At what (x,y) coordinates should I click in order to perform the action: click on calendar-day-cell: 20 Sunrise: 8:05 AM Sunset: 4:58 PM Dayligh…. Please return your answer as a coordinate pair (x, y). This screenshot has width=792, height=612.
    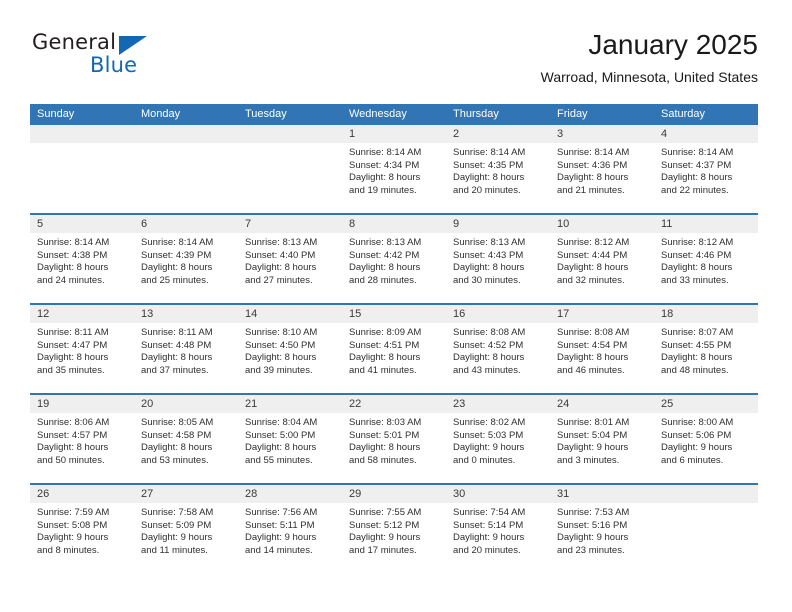
    Looking at the image, I should click on (186, 439).